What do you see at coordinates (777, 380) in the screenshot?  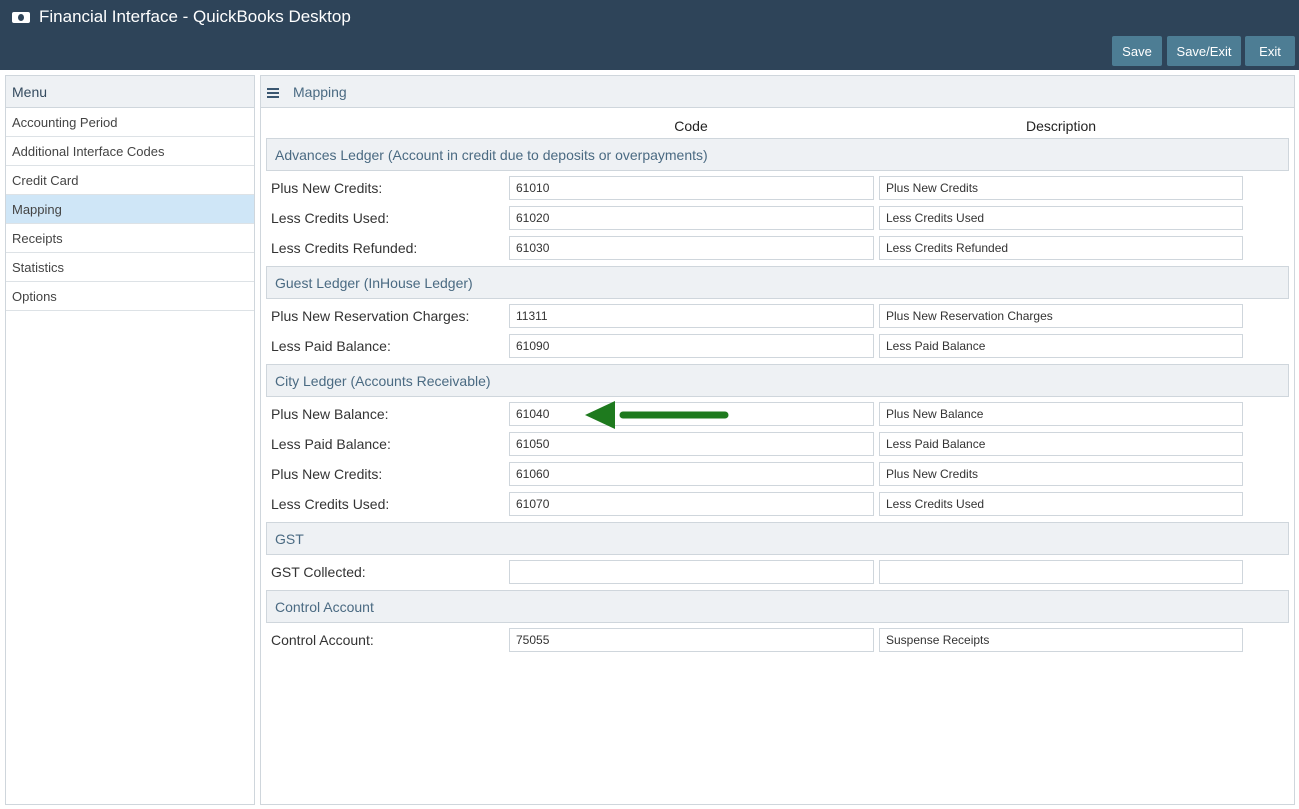 I see `section-city-ledger: City Ledger (Accounts Receivable)` at bounding box center [777, 380].